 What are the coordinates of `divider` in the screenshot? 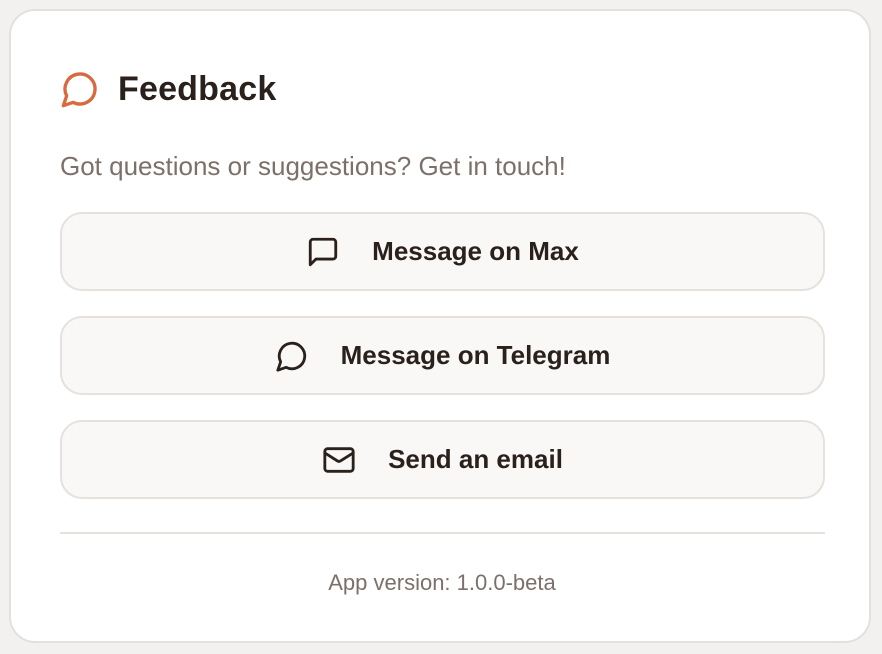 It's located at (442, 533).